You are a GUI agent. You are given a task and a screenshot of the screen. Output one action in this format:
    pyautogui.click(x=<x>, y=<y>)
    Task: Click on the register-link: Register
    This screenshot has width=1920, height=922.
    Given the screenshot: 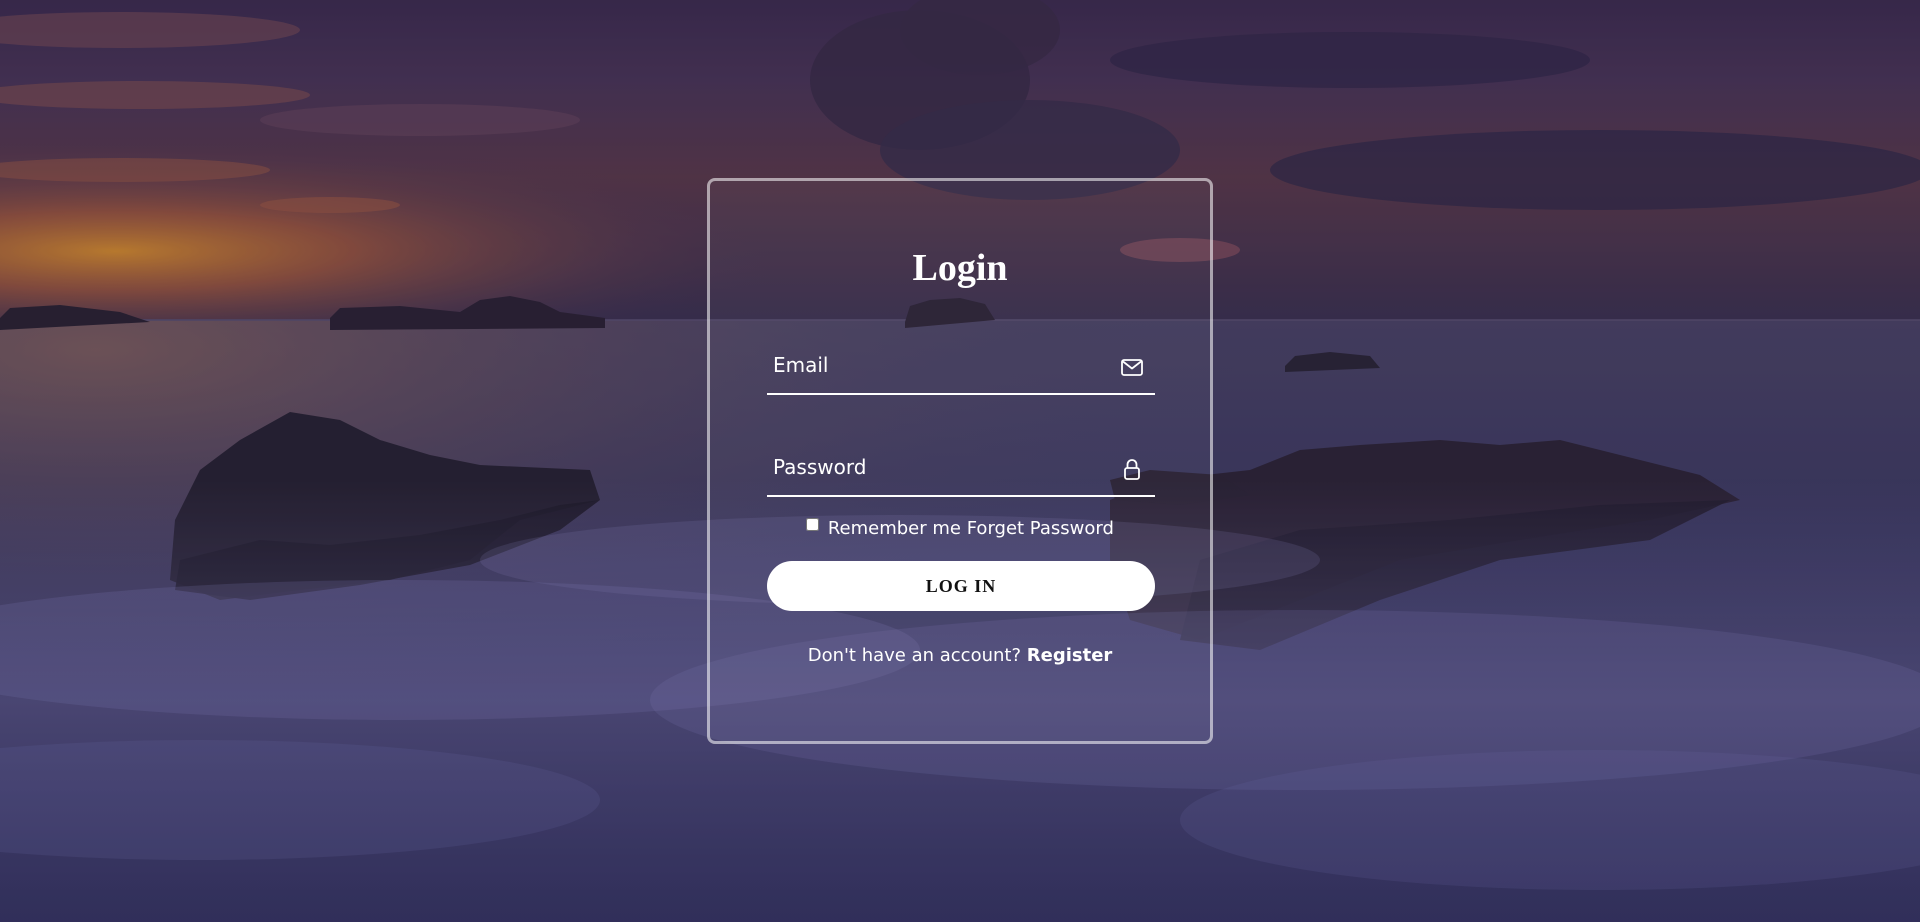 What is the action you would take?
    pyautogui.click(x=1070, y=655)
    